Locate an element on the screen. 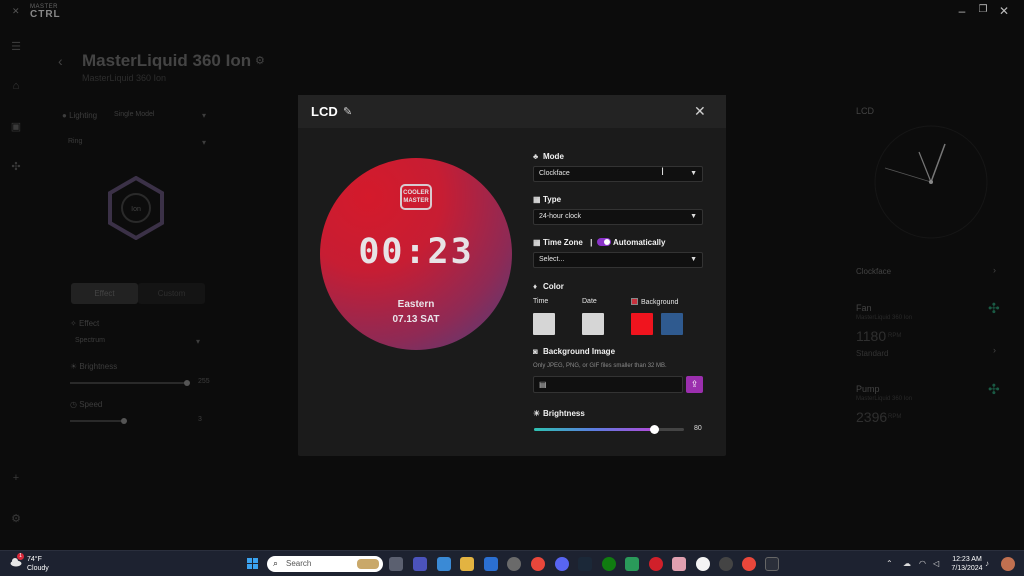  preview-time: 00:23 is located at coordinates (416, 252).